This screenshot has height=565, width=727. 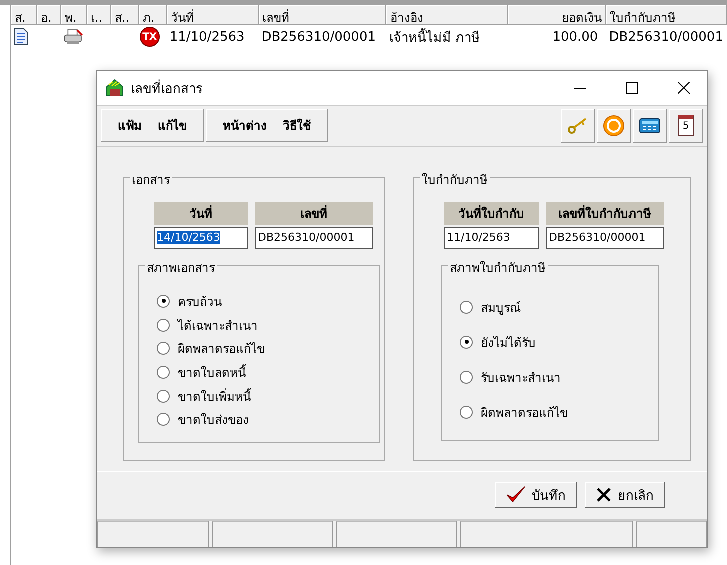 What do you see at coordinates (212, 15) in the screenshot?
I see `column-header: วันที่` at bounding box center [212, 15].